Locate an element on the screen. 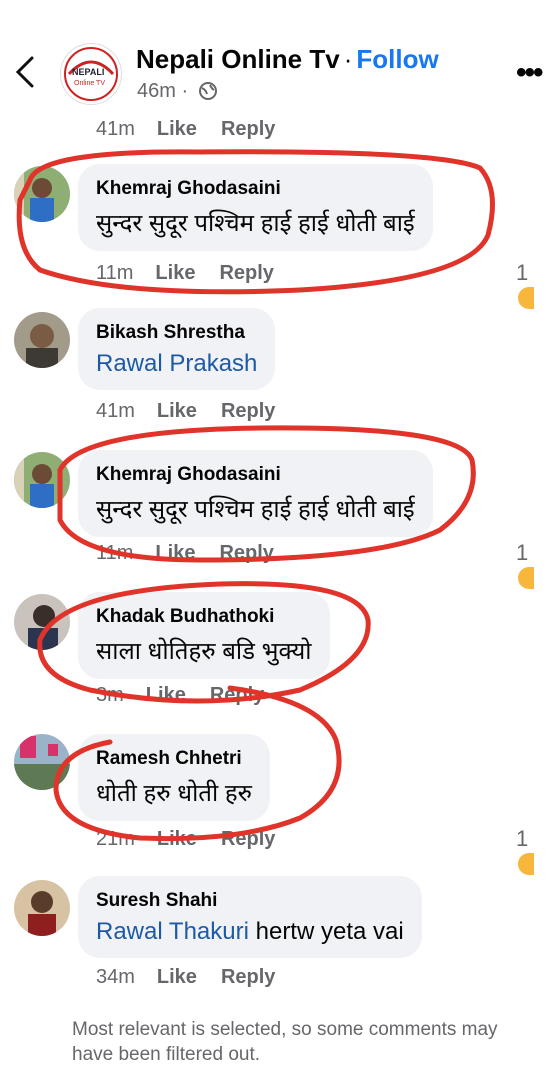 The image size is (546, 1087). page-logo: NEPALI Online TV is located at coordinates (91, 74).